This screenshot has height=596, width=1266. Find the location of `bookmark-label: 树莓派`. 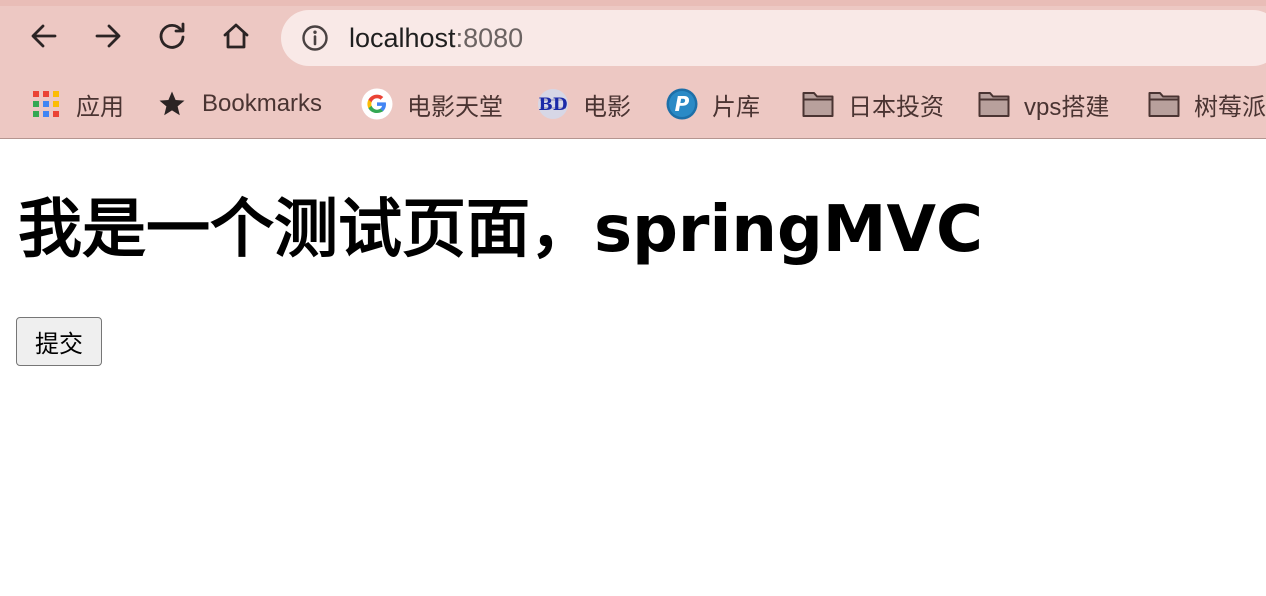

bookmark-label: 树莓派 is located at coordinates (1230, 107).